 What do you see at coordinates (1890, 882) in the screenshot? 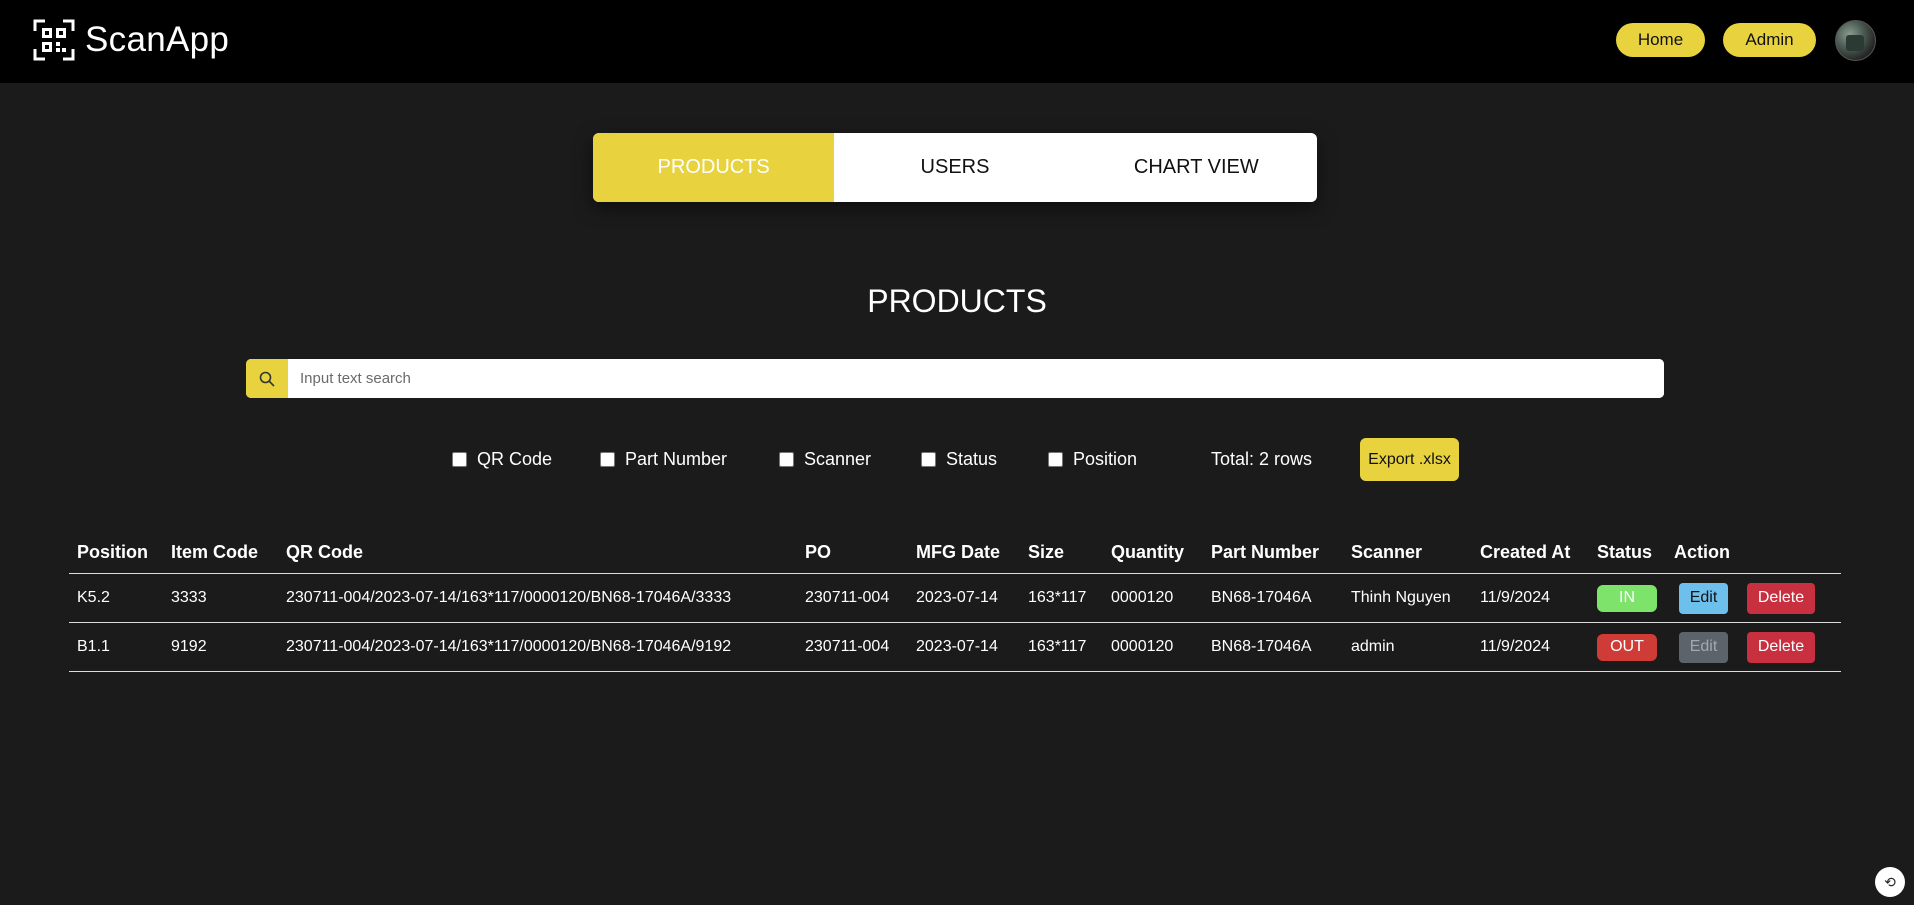
I see `translate-icon: ⟲` at bounding box center [1890, 882].